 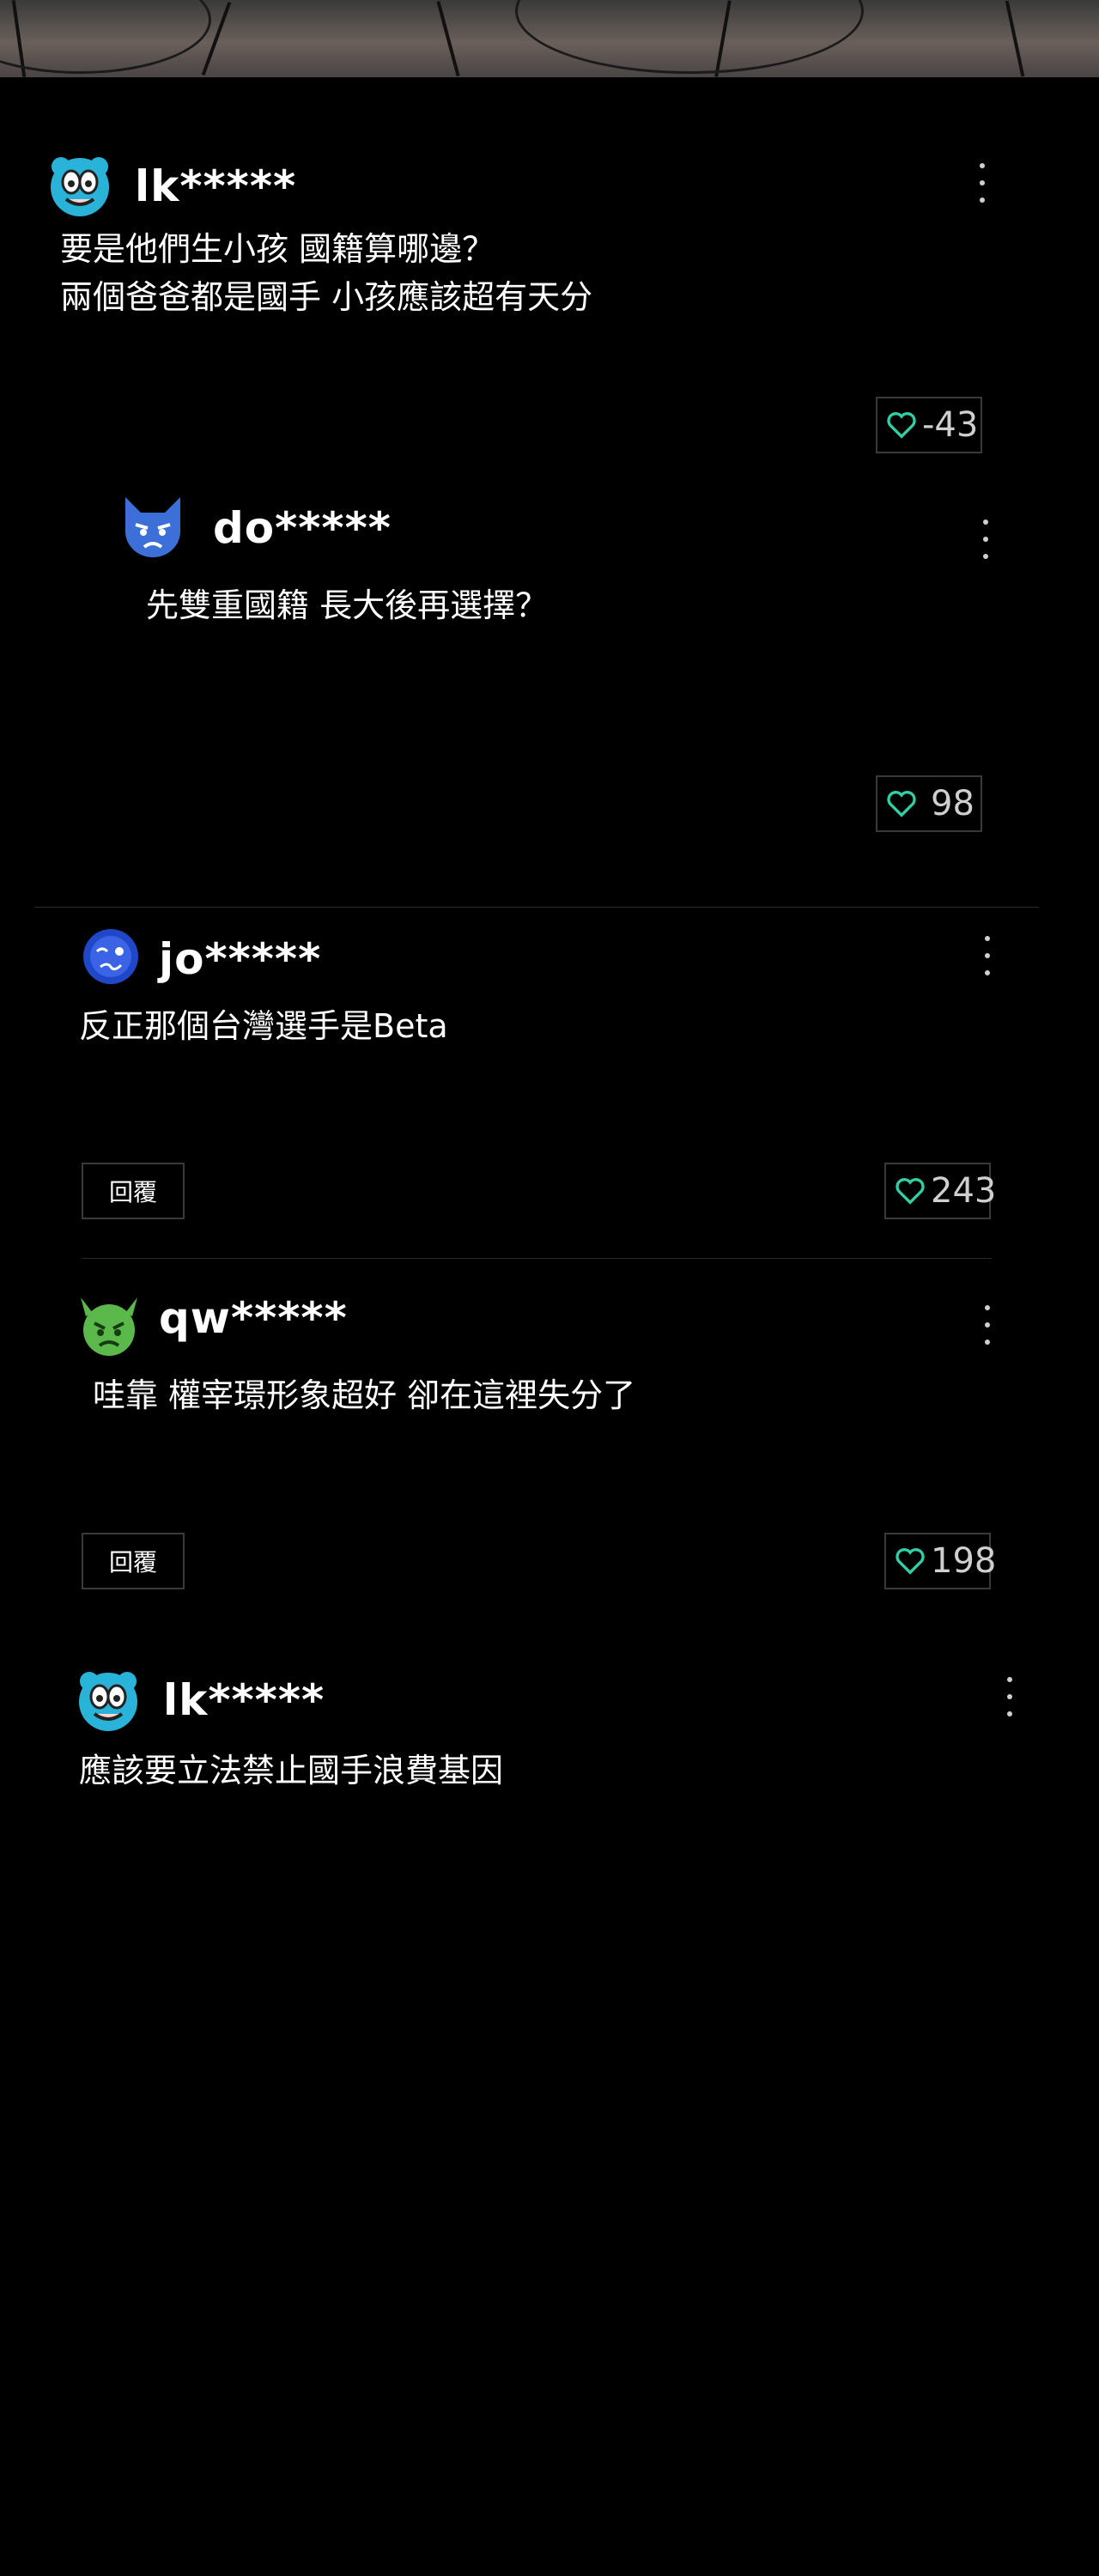 I want to click on like-count: -43, so click(x=950, y=425).